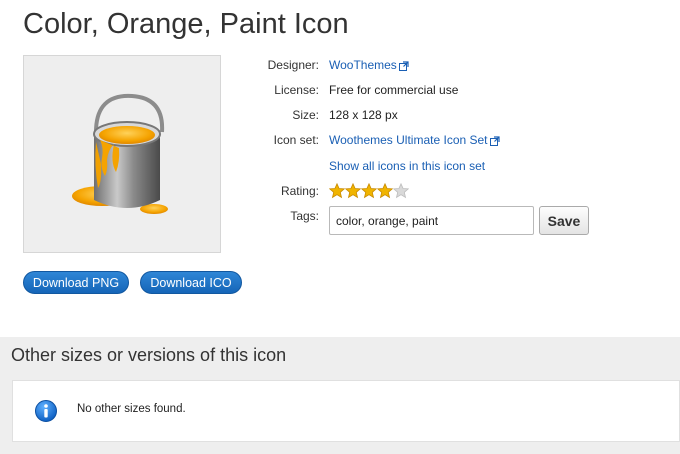 The width and height of the screenshot is (680, 454). Describe the element at coordinates (363, 115) in the screenshot. I see `size-value: 128 x 128 px` at that location.